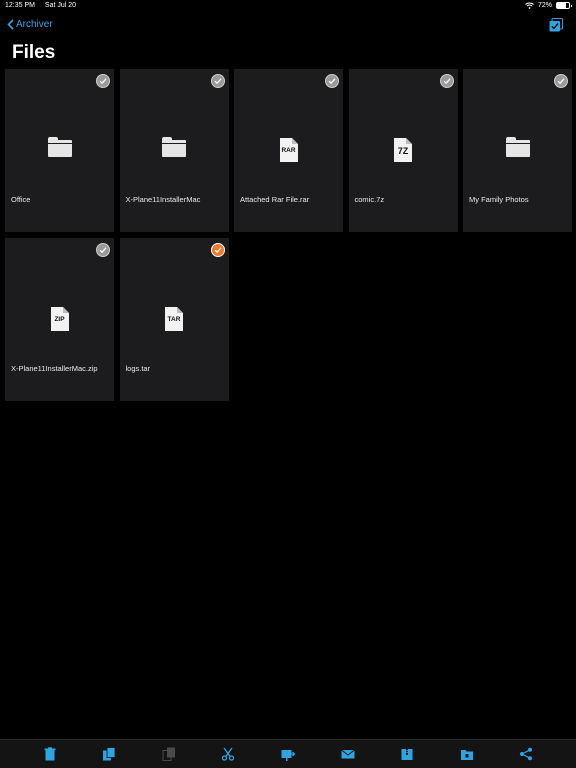  What do you see at coordinates (556, 25) in the screenshot?
I see `select-all-icon` at bounding box center [556, 25].